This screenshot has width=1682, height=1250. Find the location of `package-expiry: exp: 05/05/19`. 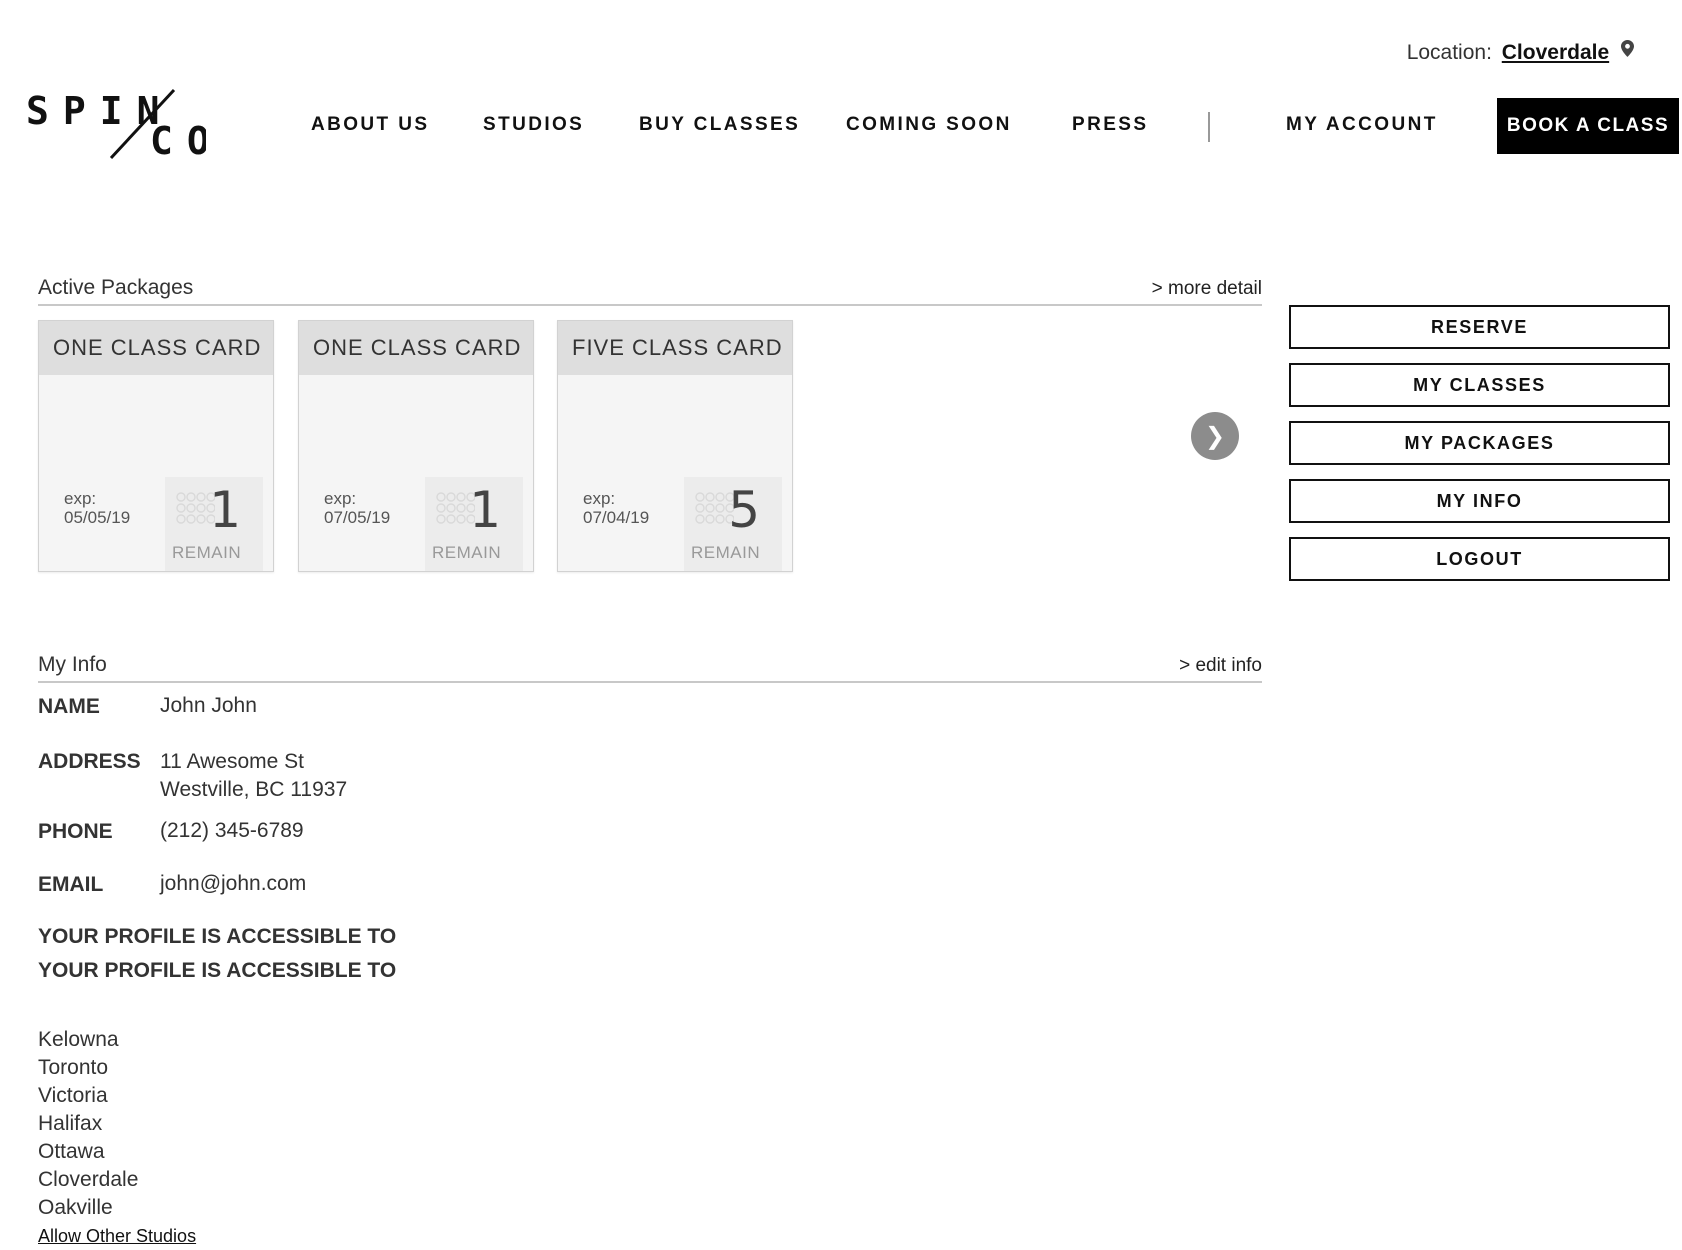

package-expiry: exp: 05/05/19 is located at coordinates (97, 508).